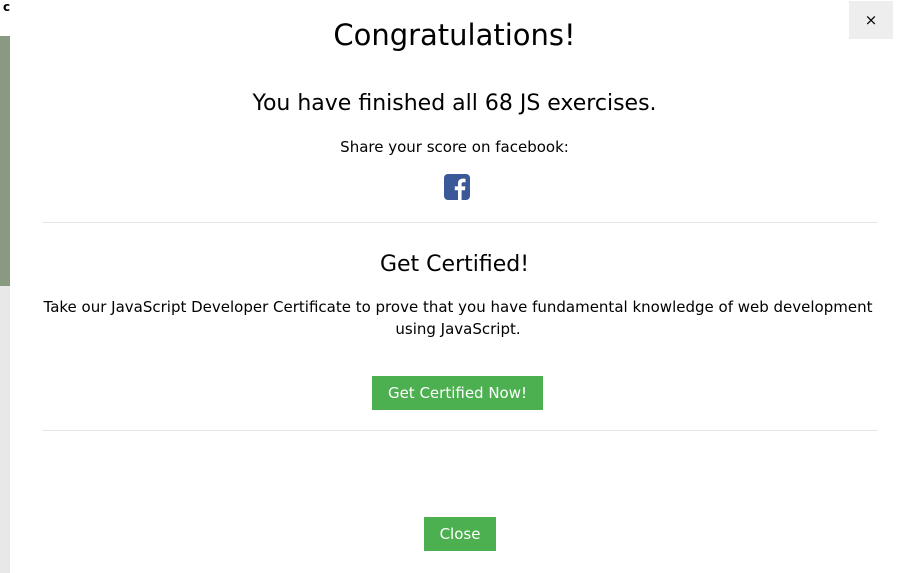 This screenshot has width=899, height=573. What do you see at coordinates (5, 161) in the screenshot?
I see `background-image` at bounding box center [5, 161].